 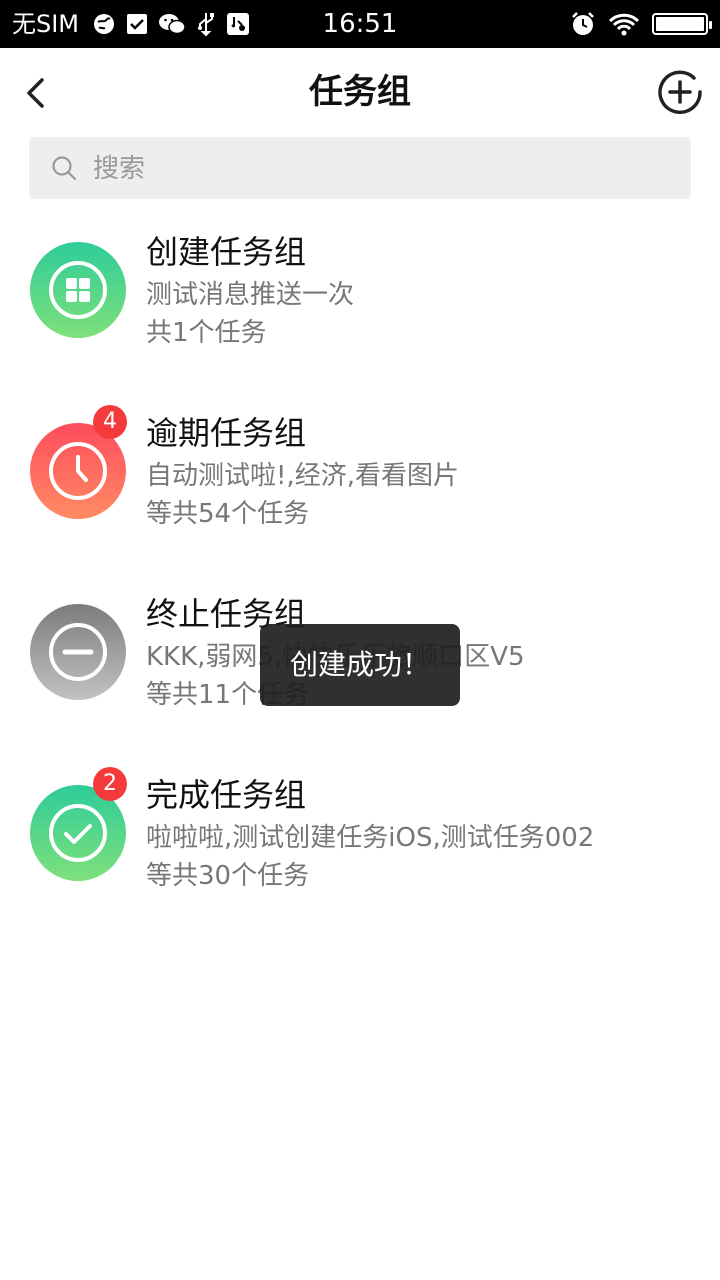 I want to click on list-item: 2 完成任务组 啦啦啦,测试创建任务iOS,测试任务002 等共30个任务, so click(x=360, y=855).